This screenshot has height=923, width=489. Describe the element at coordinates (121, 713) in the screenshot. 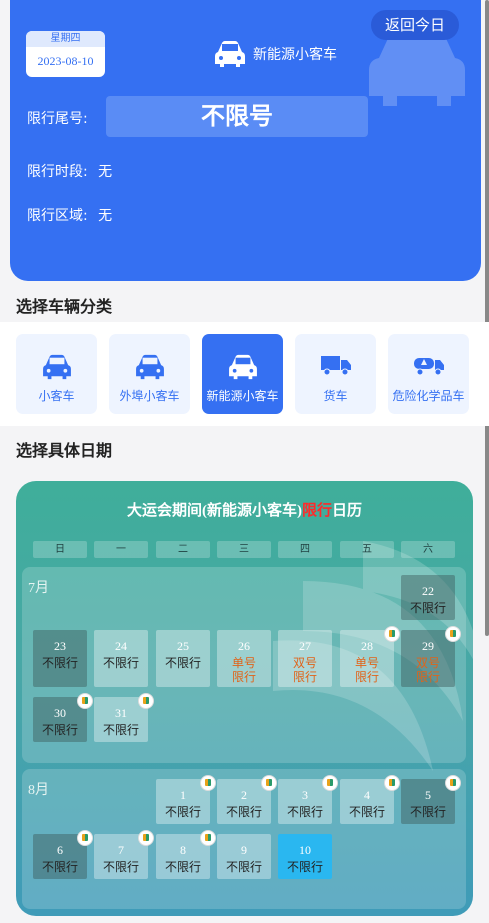

I see `day-number: 31` at that location.